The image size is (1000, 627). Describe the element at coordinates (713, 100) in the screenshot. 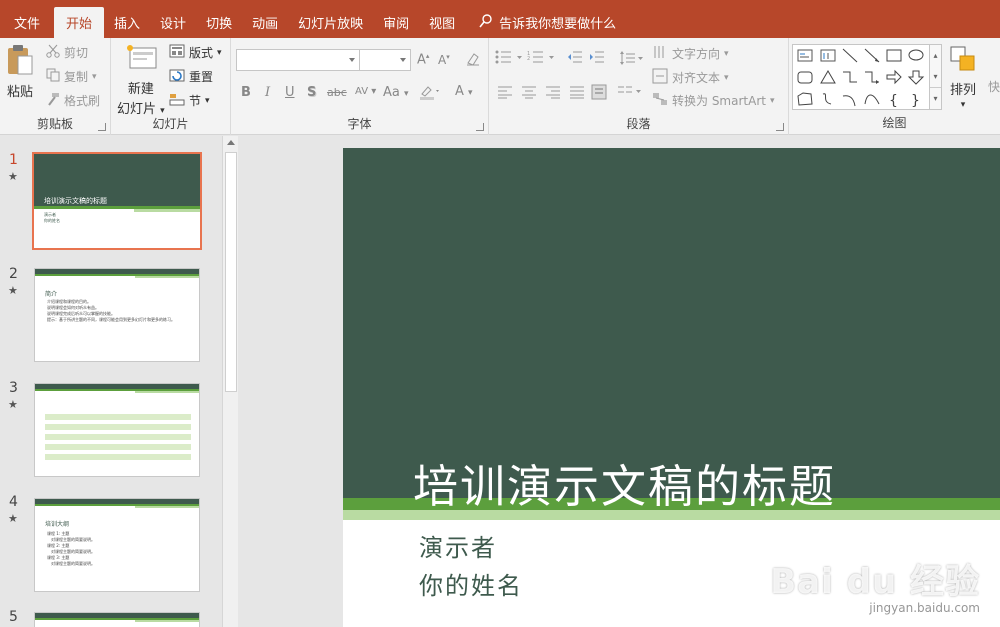

I see `convert-smartart-button: 转换为 SmartArt ▾` at that location.